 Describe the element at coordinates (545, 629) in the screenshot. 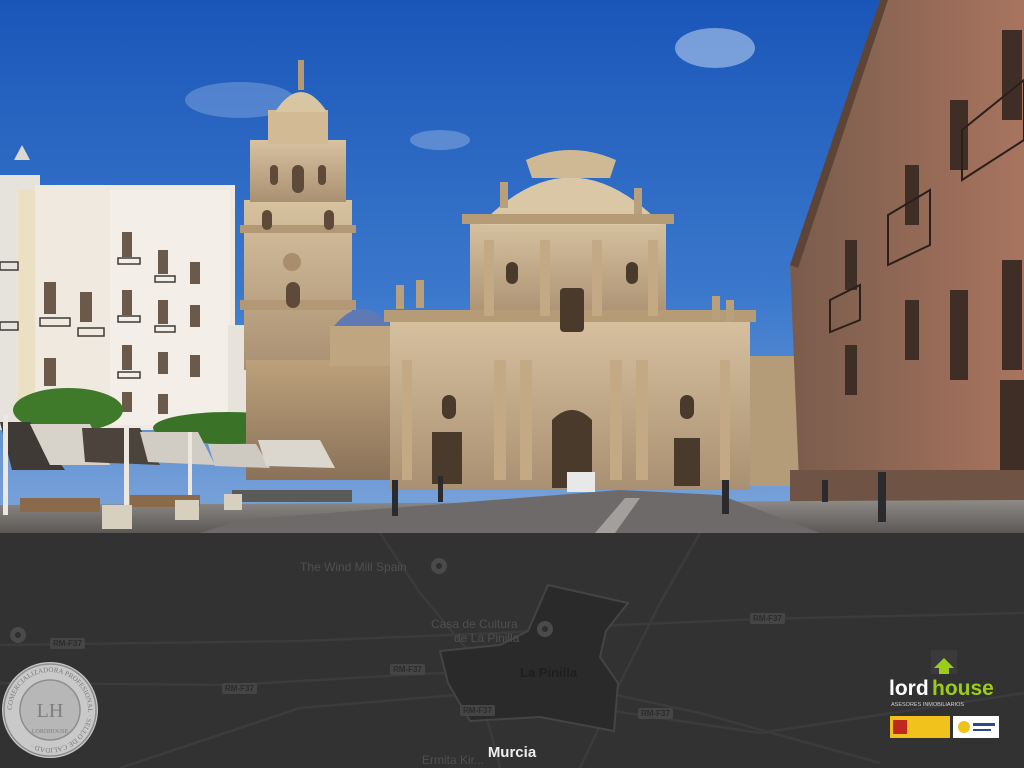

I see `casa-cultura-pin-icon` at that location.